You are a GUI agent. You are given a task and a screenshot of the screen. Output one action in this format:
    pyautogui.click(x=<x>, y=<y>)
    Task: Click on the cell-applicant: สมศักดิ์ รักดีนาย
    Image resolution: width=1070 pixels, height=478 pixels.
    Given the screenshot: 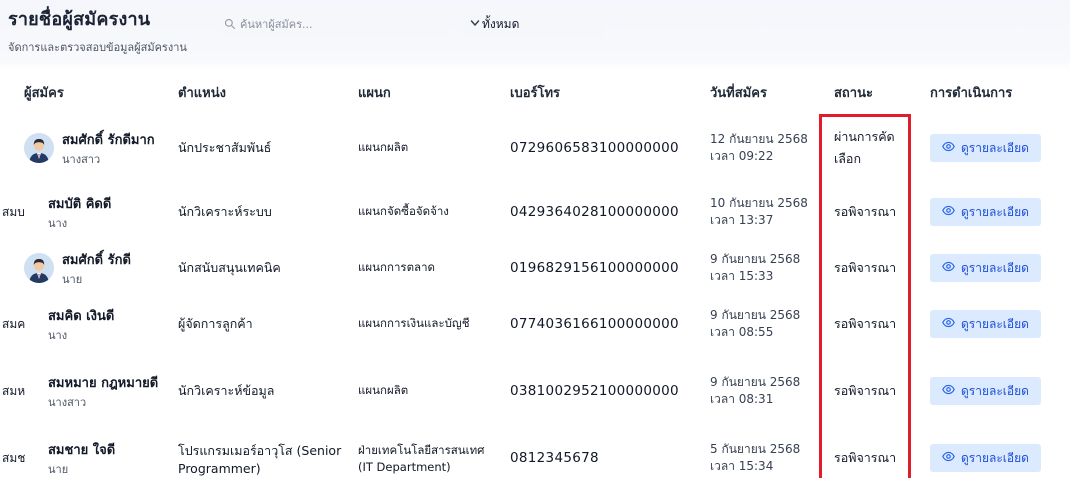 What is the action you would take?
    pyautogui.click(x=85, y=268)
    